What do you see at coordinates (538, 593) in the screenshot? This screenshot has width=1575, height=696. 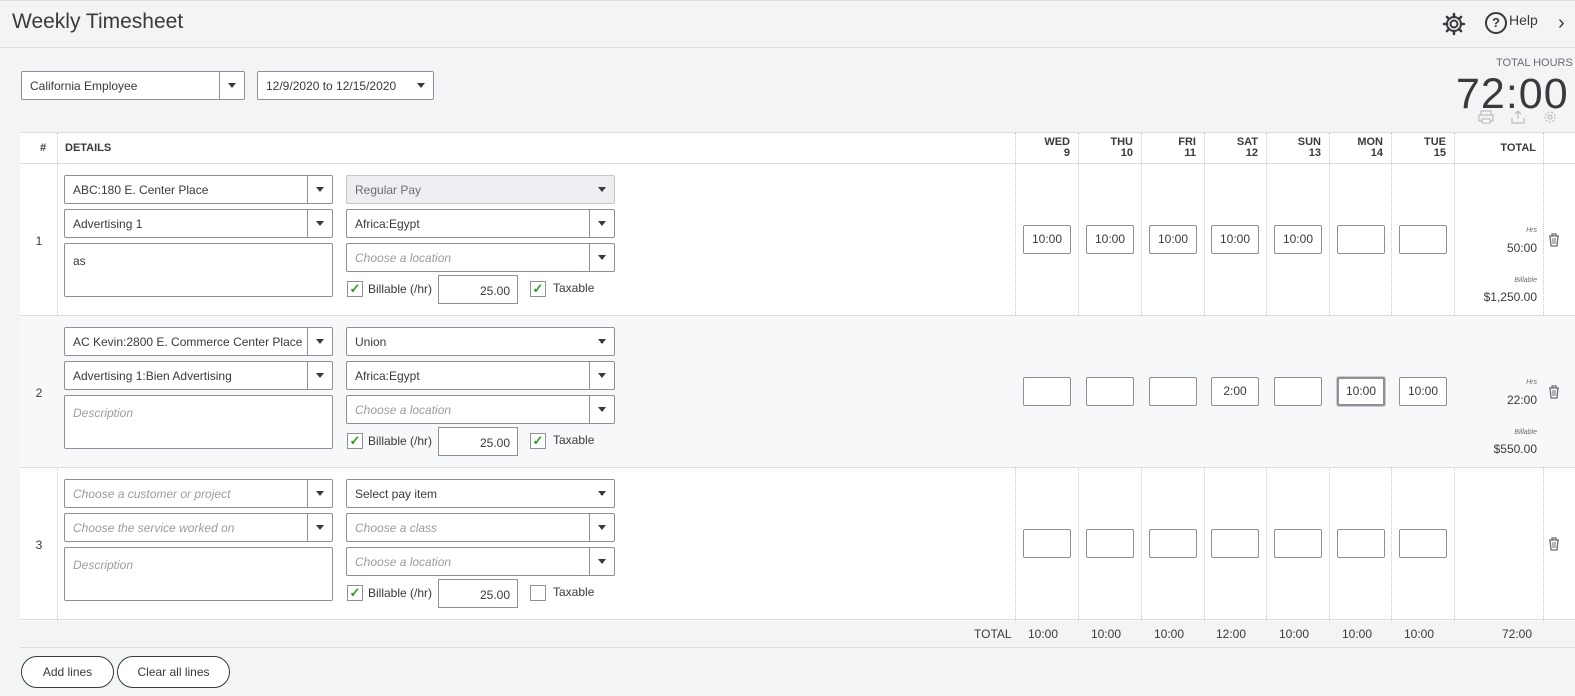 I see `taxable-checkbox` at bounding box center [538, 593].